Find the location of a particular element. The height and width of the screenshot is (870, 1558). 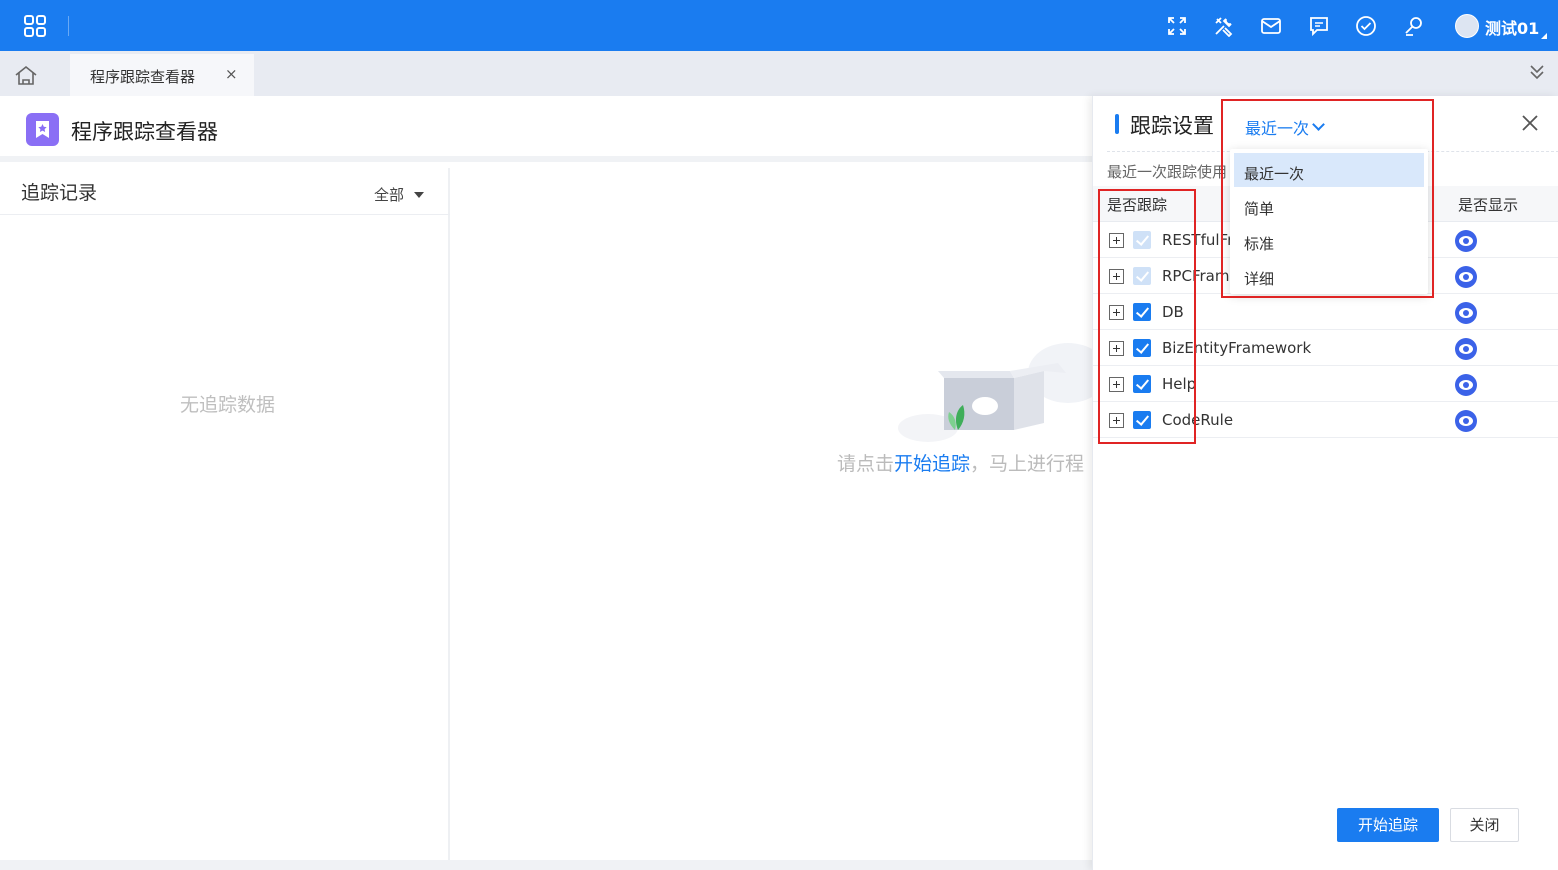

topbar-divider is located at coordinates (68, 26).